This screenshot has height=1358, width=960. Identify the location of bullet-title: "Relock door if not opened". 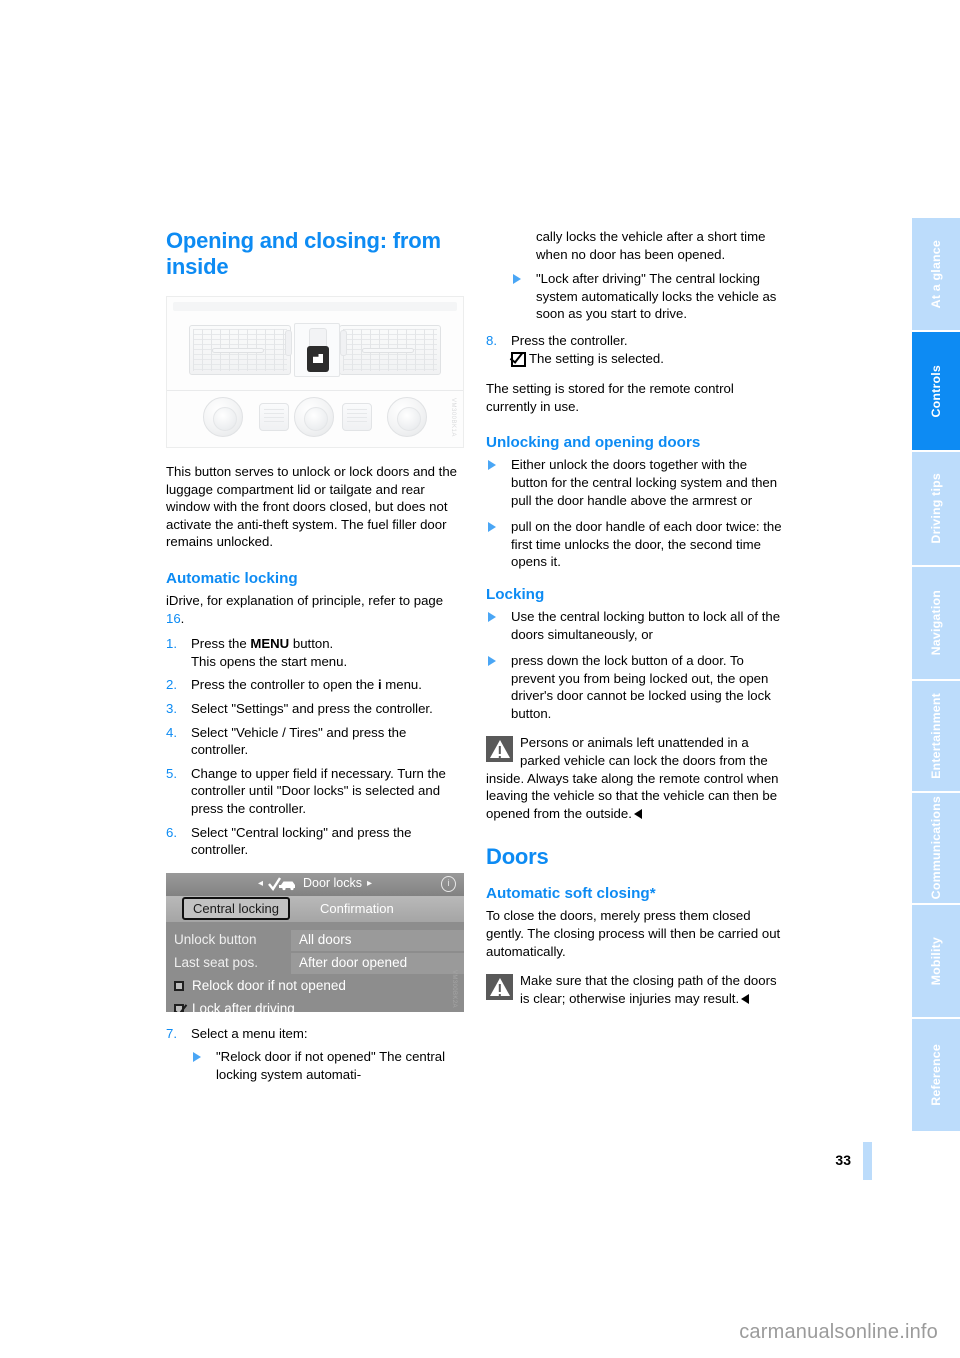
(296, 1057).